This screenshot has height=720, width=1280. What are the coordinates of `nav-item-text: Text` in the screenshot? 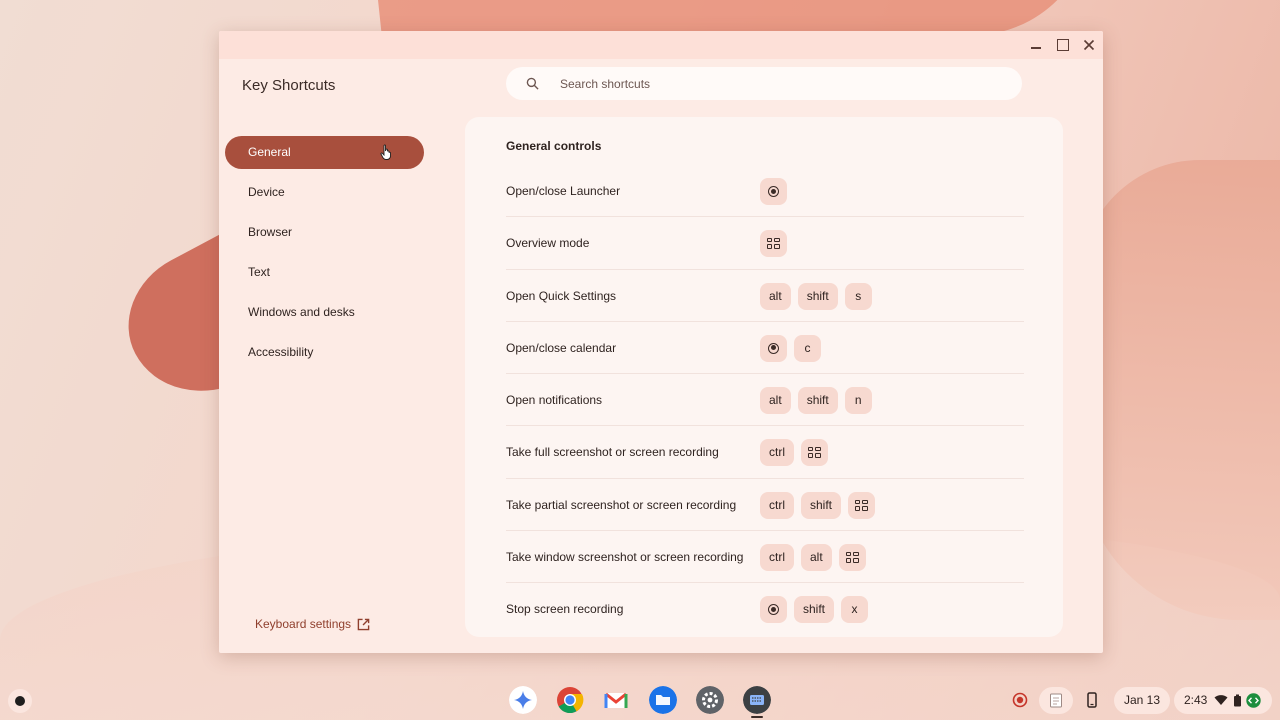 It's located at (324, 272).